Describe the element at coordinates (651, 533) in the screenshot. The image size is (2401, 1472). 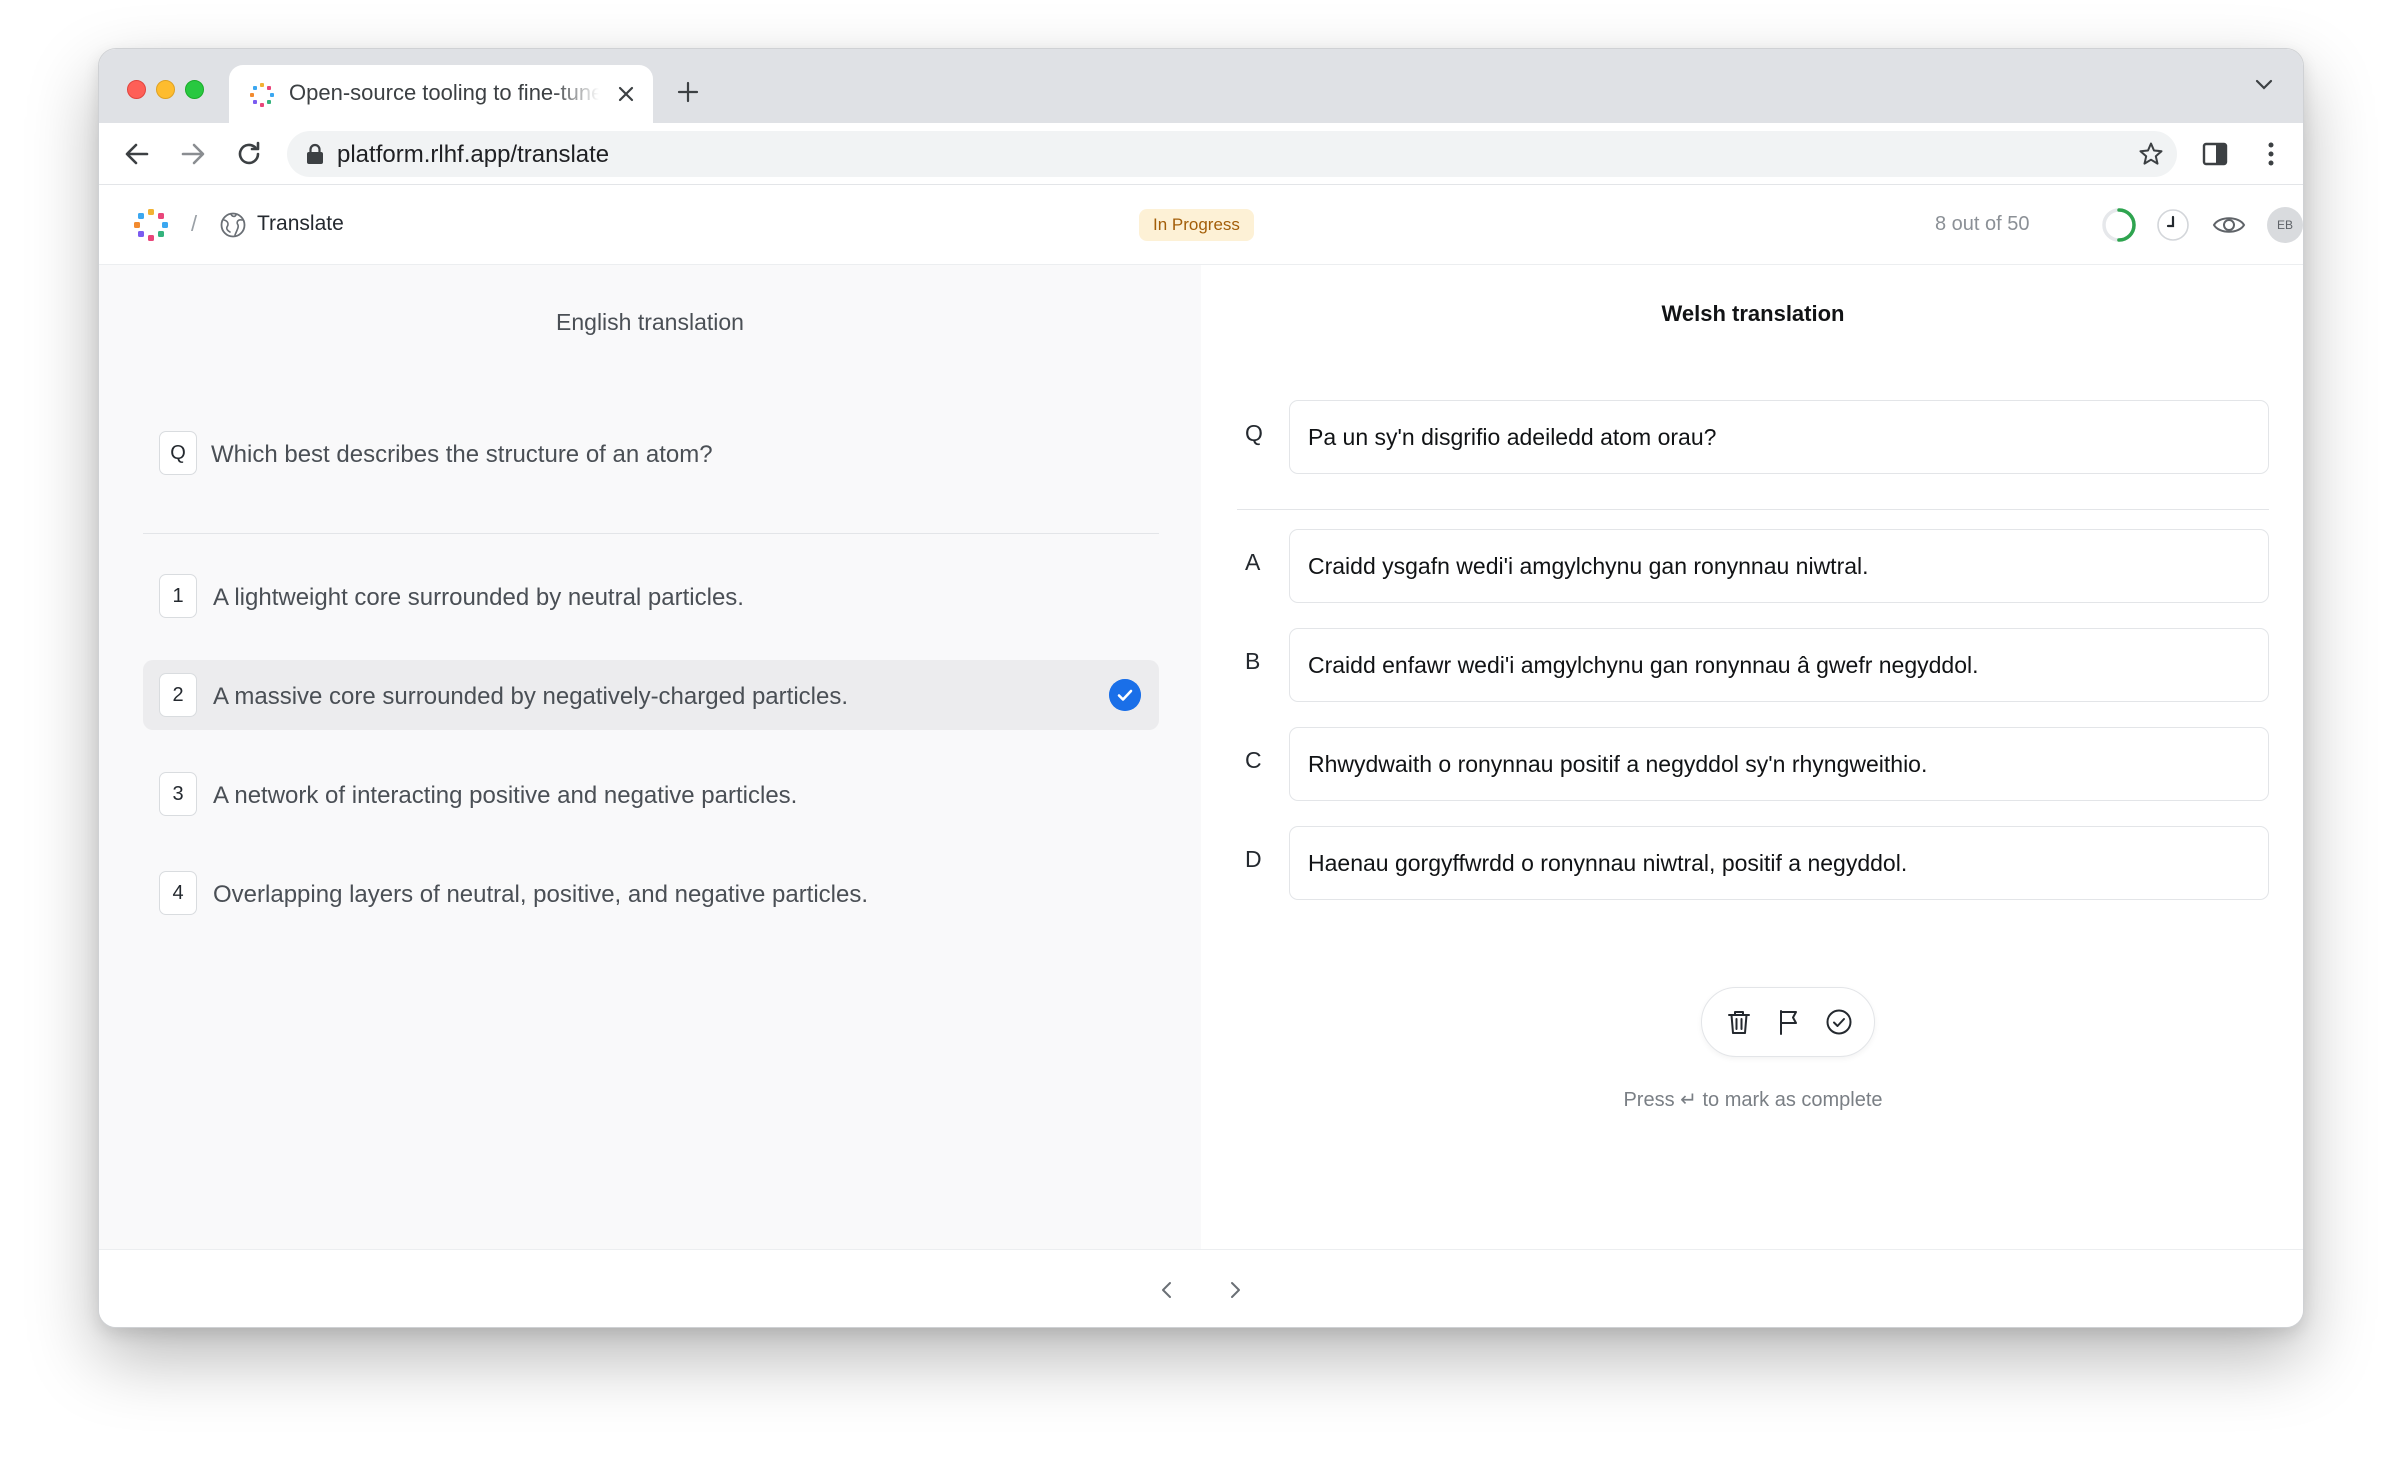
I see `question-divider` at that location.